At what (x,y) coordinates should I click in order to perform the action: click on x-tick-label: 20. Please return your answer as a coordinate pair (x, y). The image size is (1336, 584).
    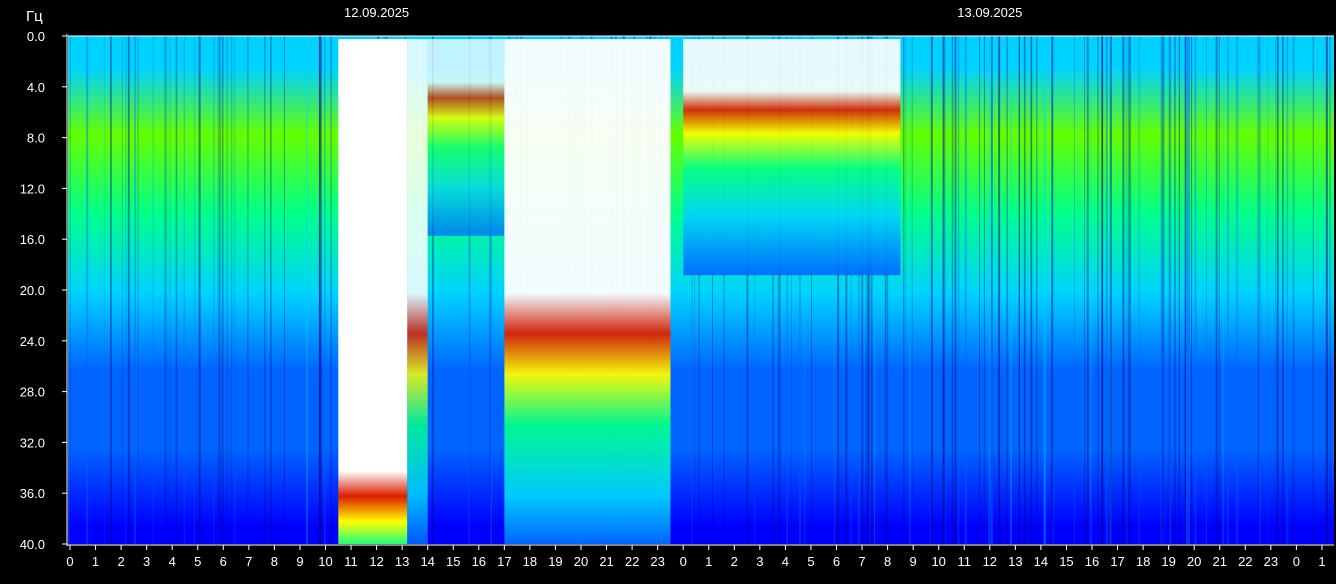
    Looking at the image, I should click on (581, 561).